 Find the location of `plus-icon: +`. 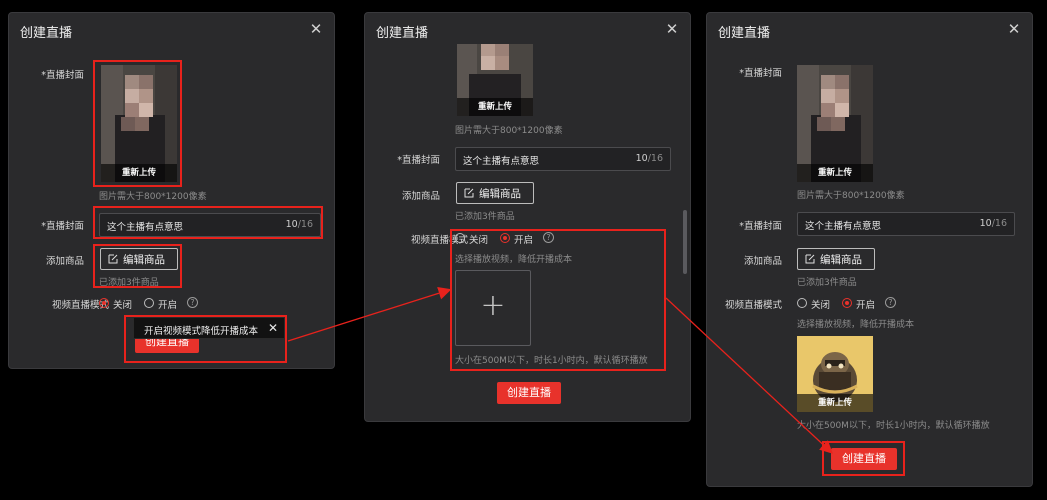

plus-icon: + is located at coordinates (493, 305).